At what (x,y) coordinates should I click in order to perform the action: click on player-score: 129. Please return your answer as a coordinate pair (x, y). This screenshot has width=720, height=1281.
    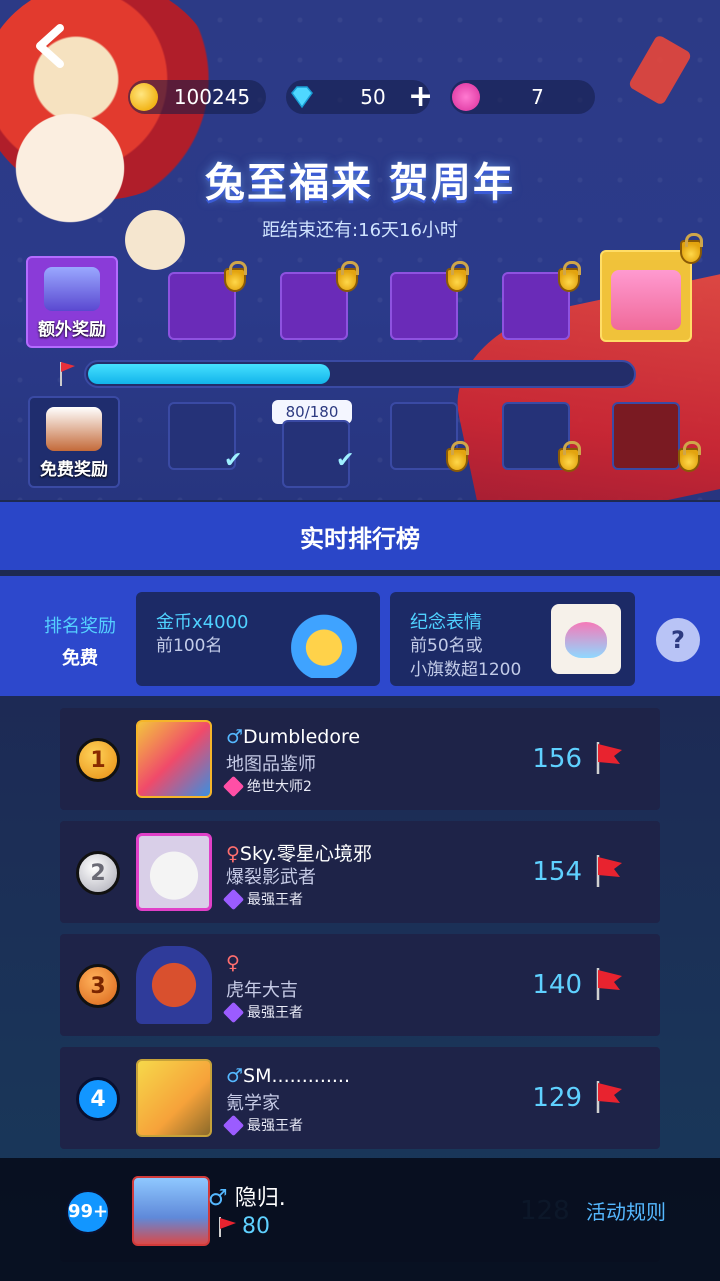
    Looking at the image, I should click on (557, 1098).